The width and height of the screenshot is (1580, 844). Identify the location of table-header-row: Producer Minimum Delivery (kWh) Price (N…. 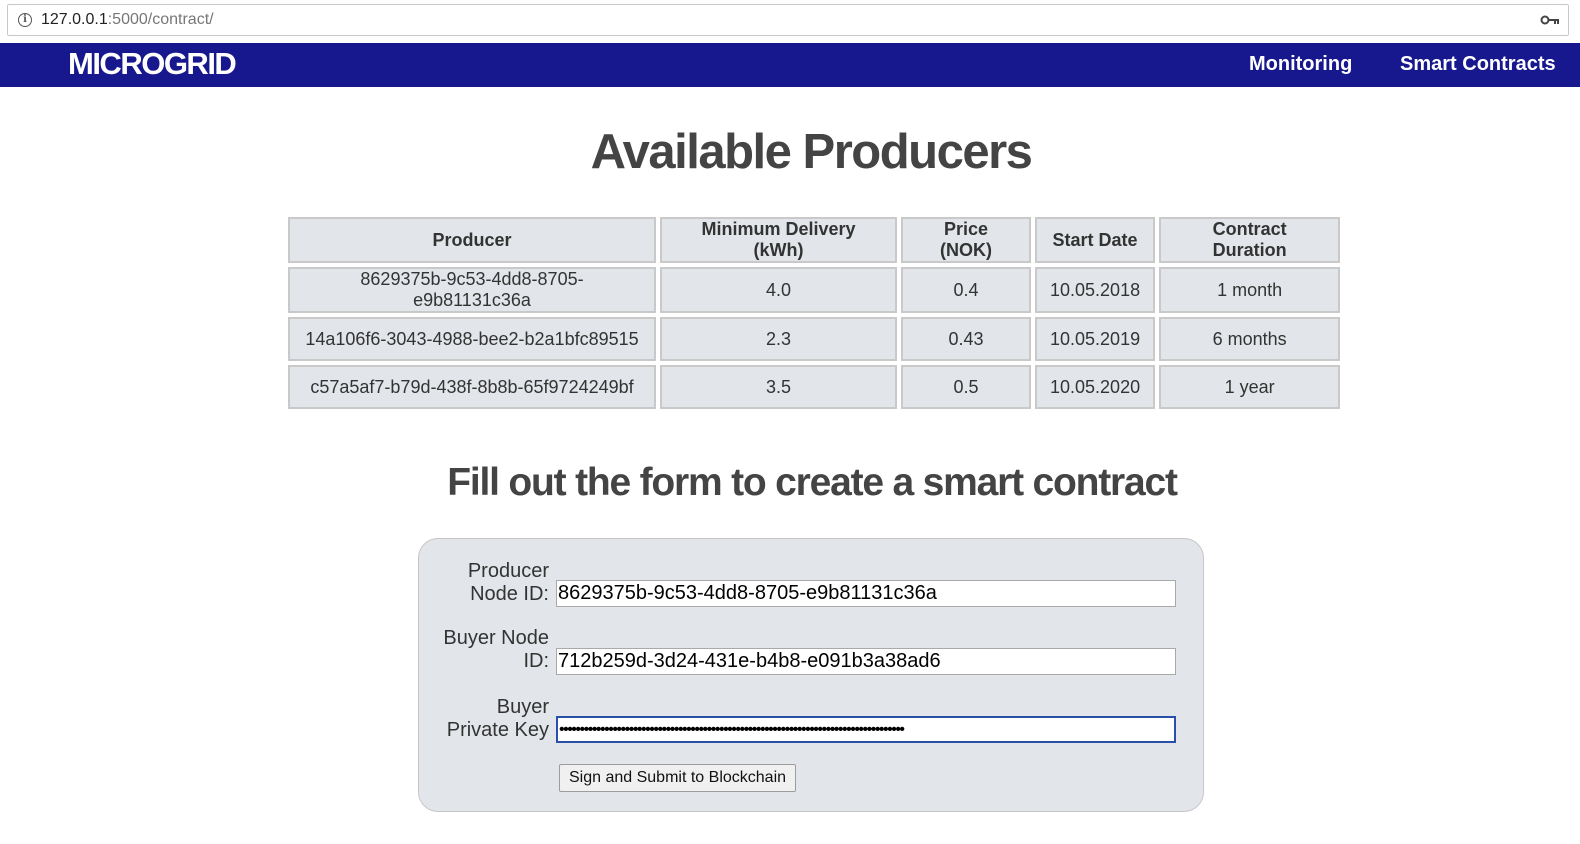
(814, 240).